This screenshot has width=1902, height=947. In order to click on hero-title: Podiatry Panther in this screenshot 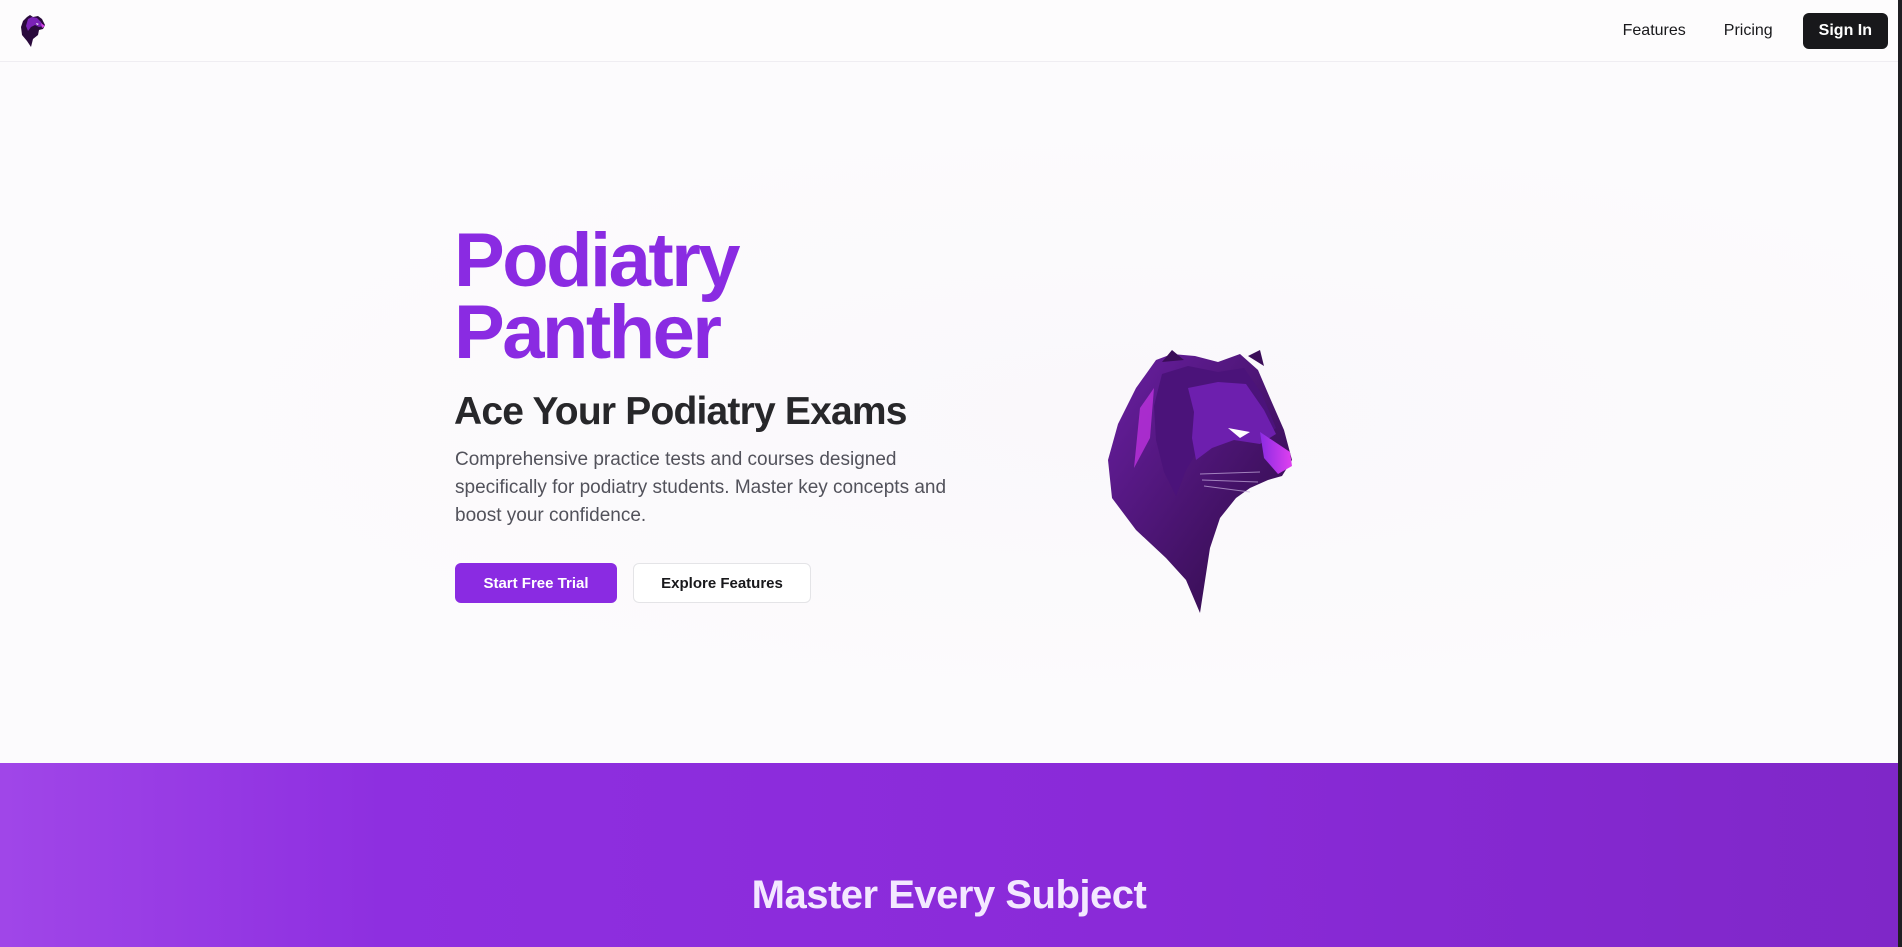, I will do `click(597, 296)`.